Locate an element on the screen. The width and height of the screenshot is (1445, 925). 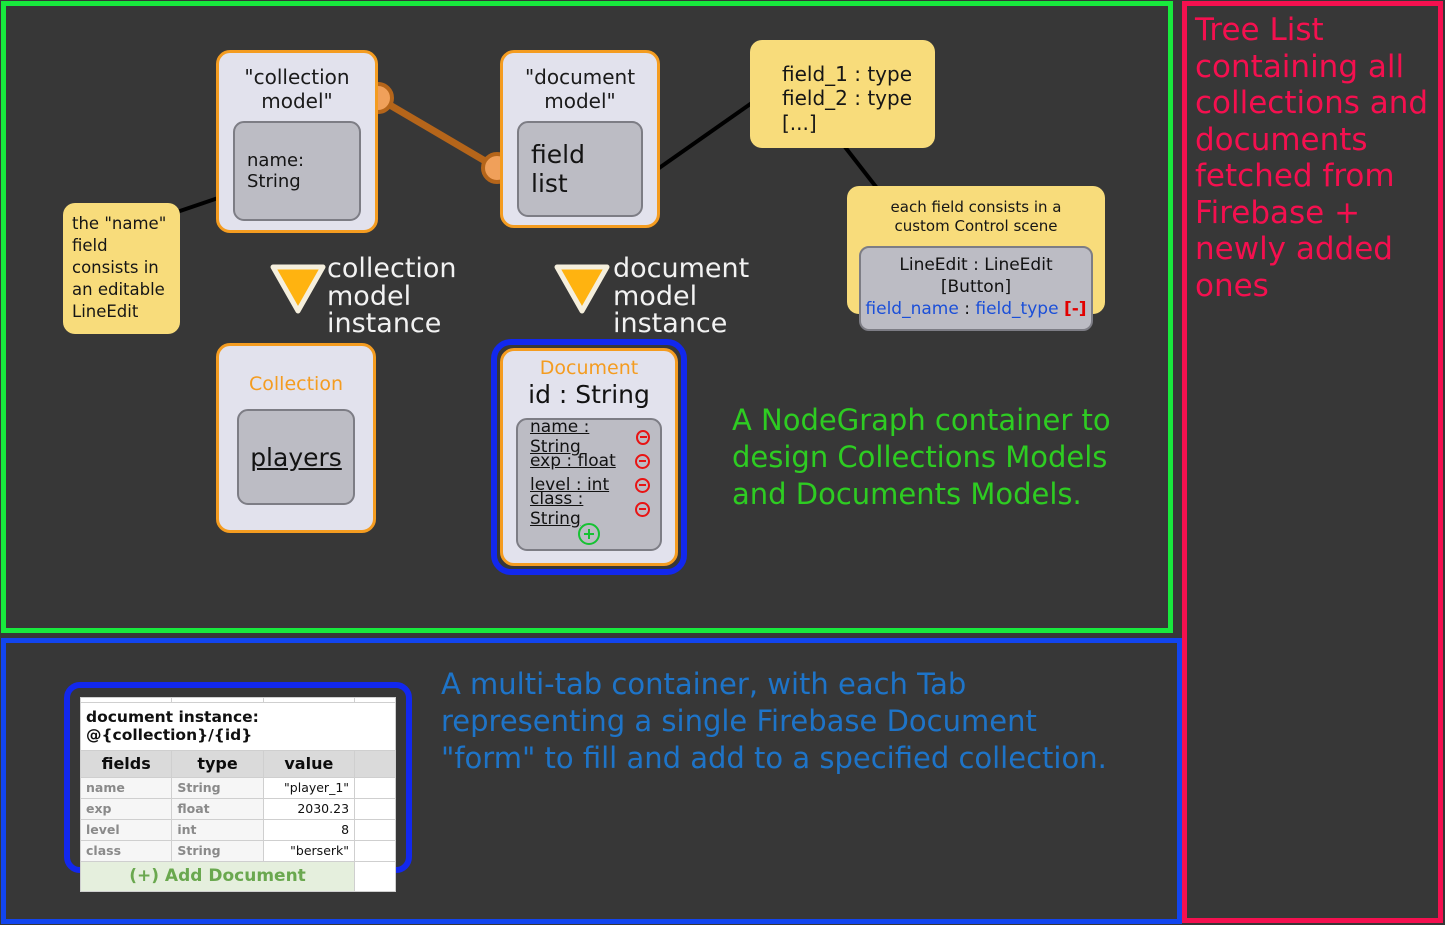
table-row: class String "berserk" is located at coordinates (237, 851).